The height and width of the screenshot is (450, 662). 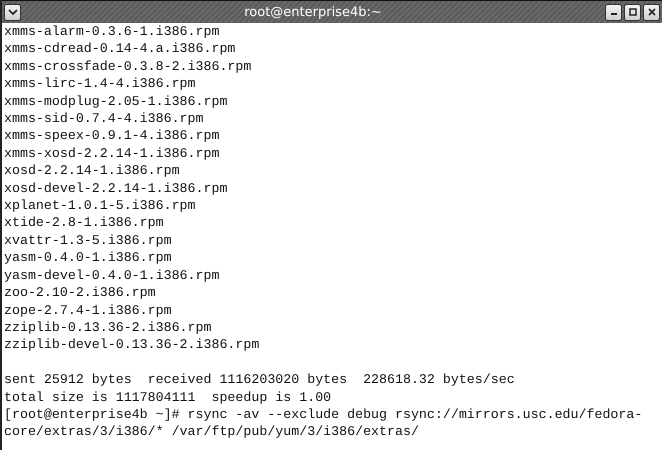 I want to click on maximize-icon, so click(x=632, y=12).